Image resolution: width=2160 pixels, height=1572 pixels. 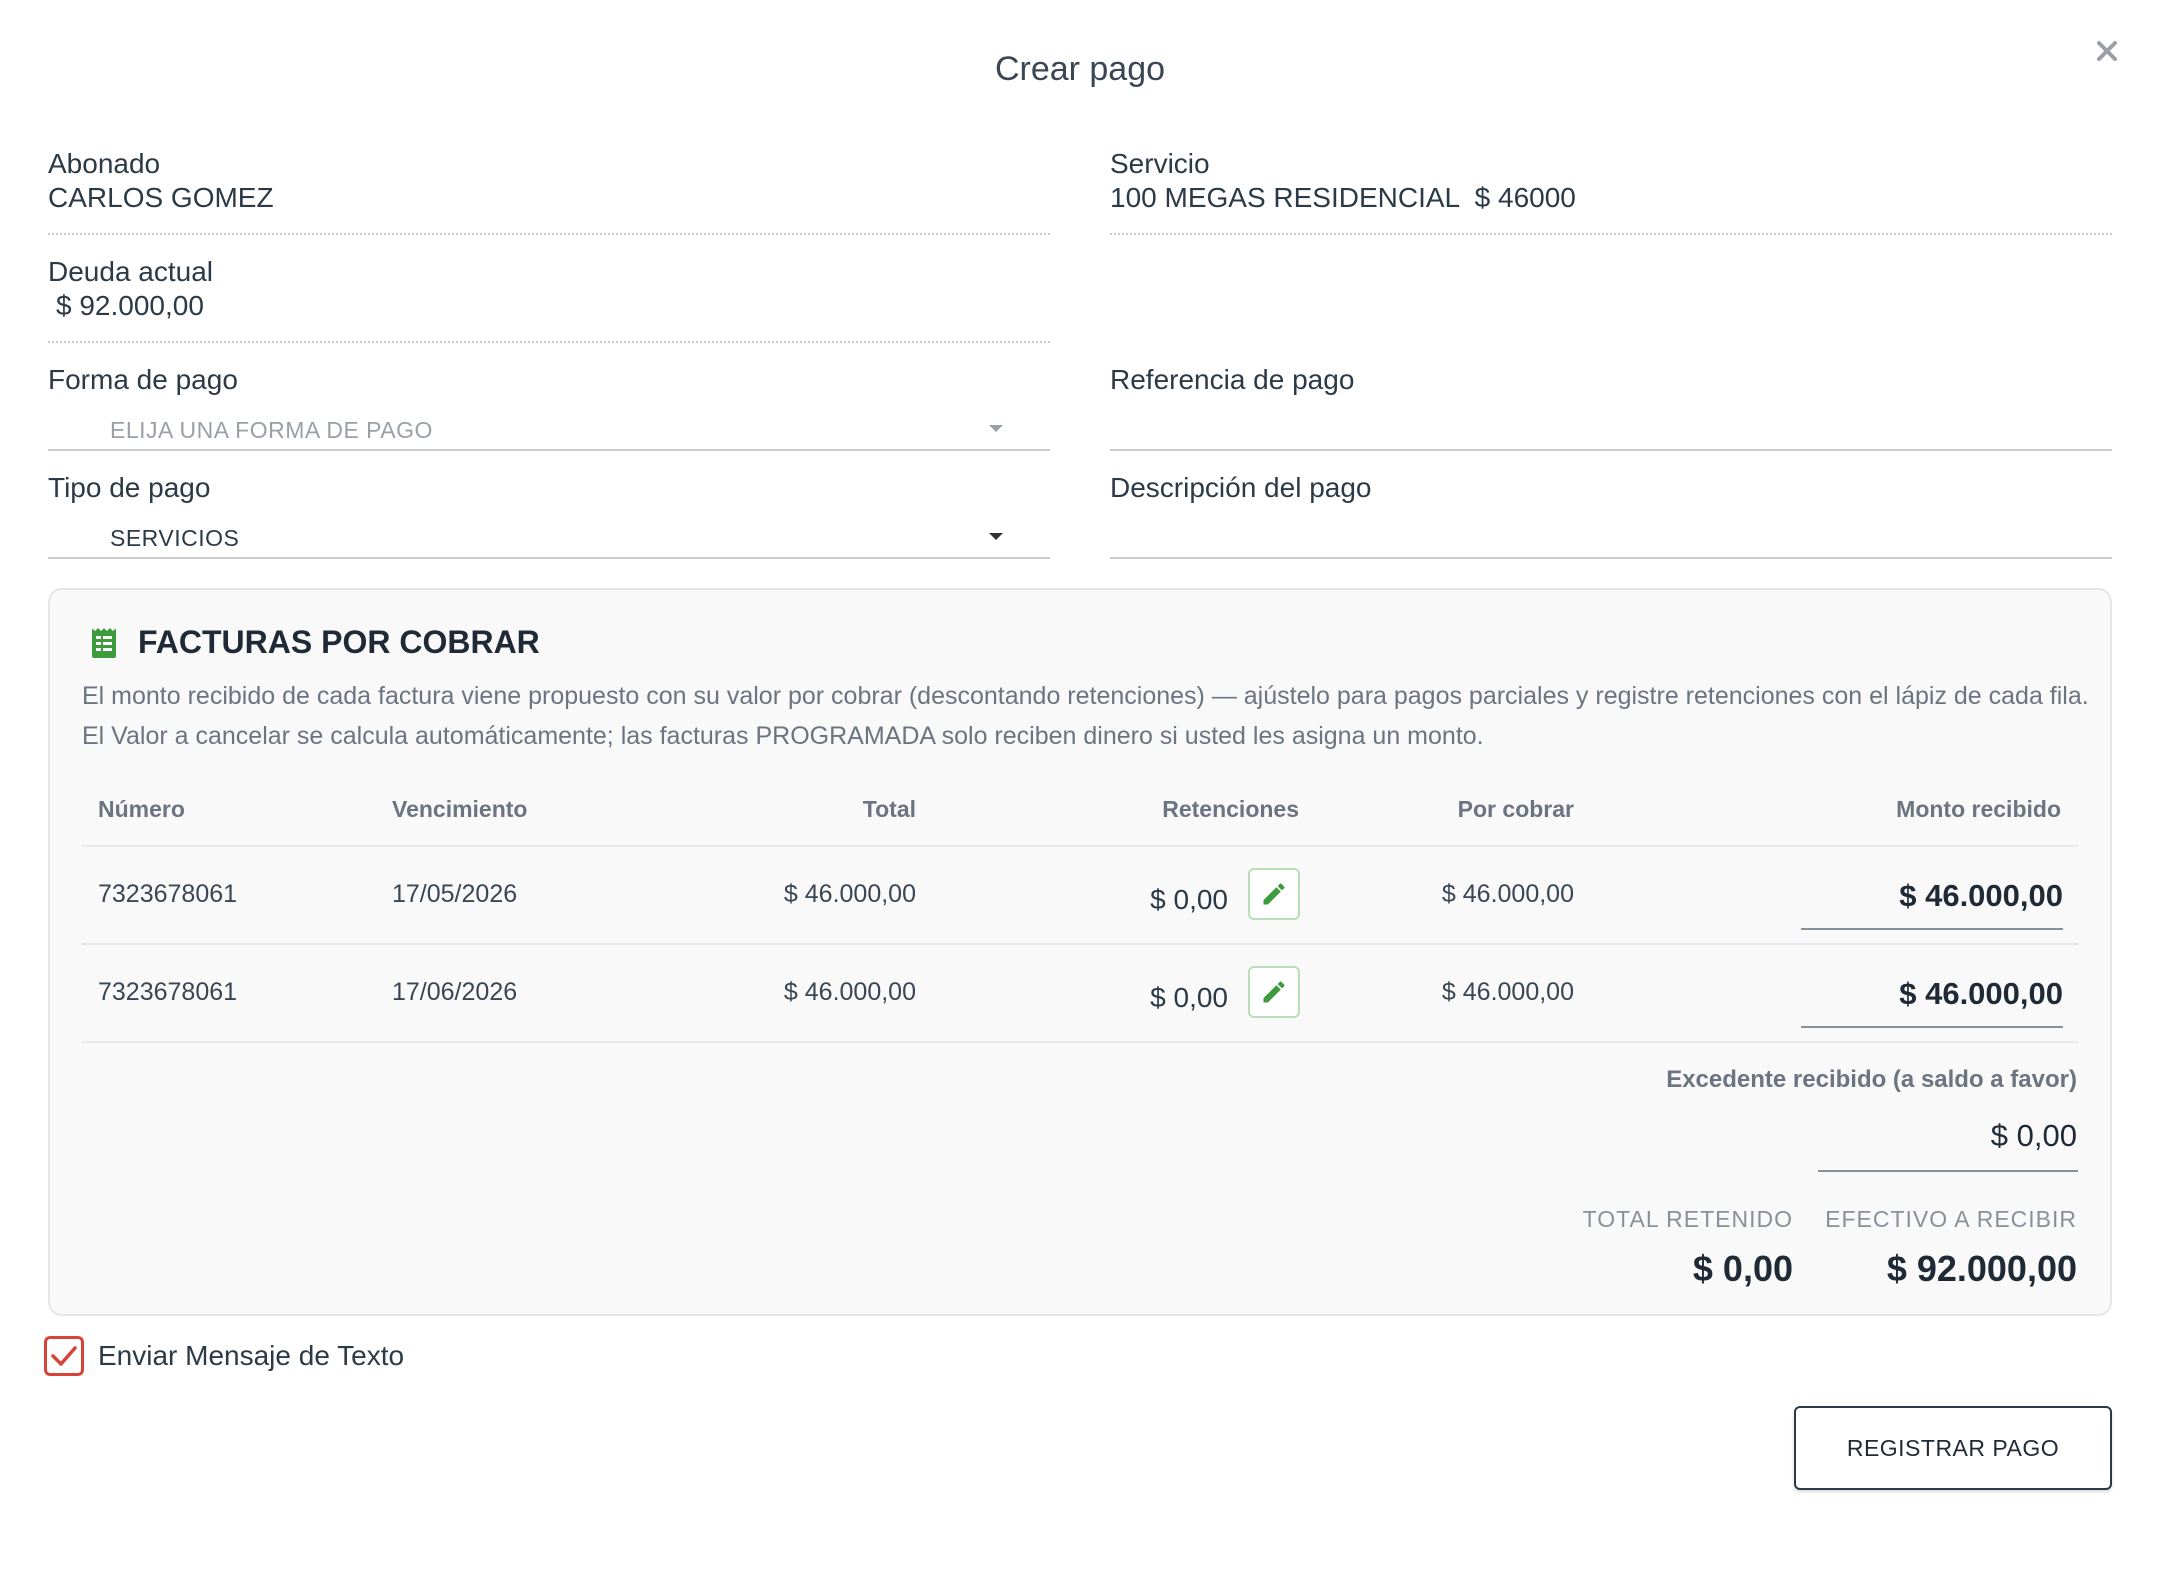 What do you see at coordinates (141, 809) in the screenshot?
I see `col-header-numero: Número` at bounding box center [141, 809].